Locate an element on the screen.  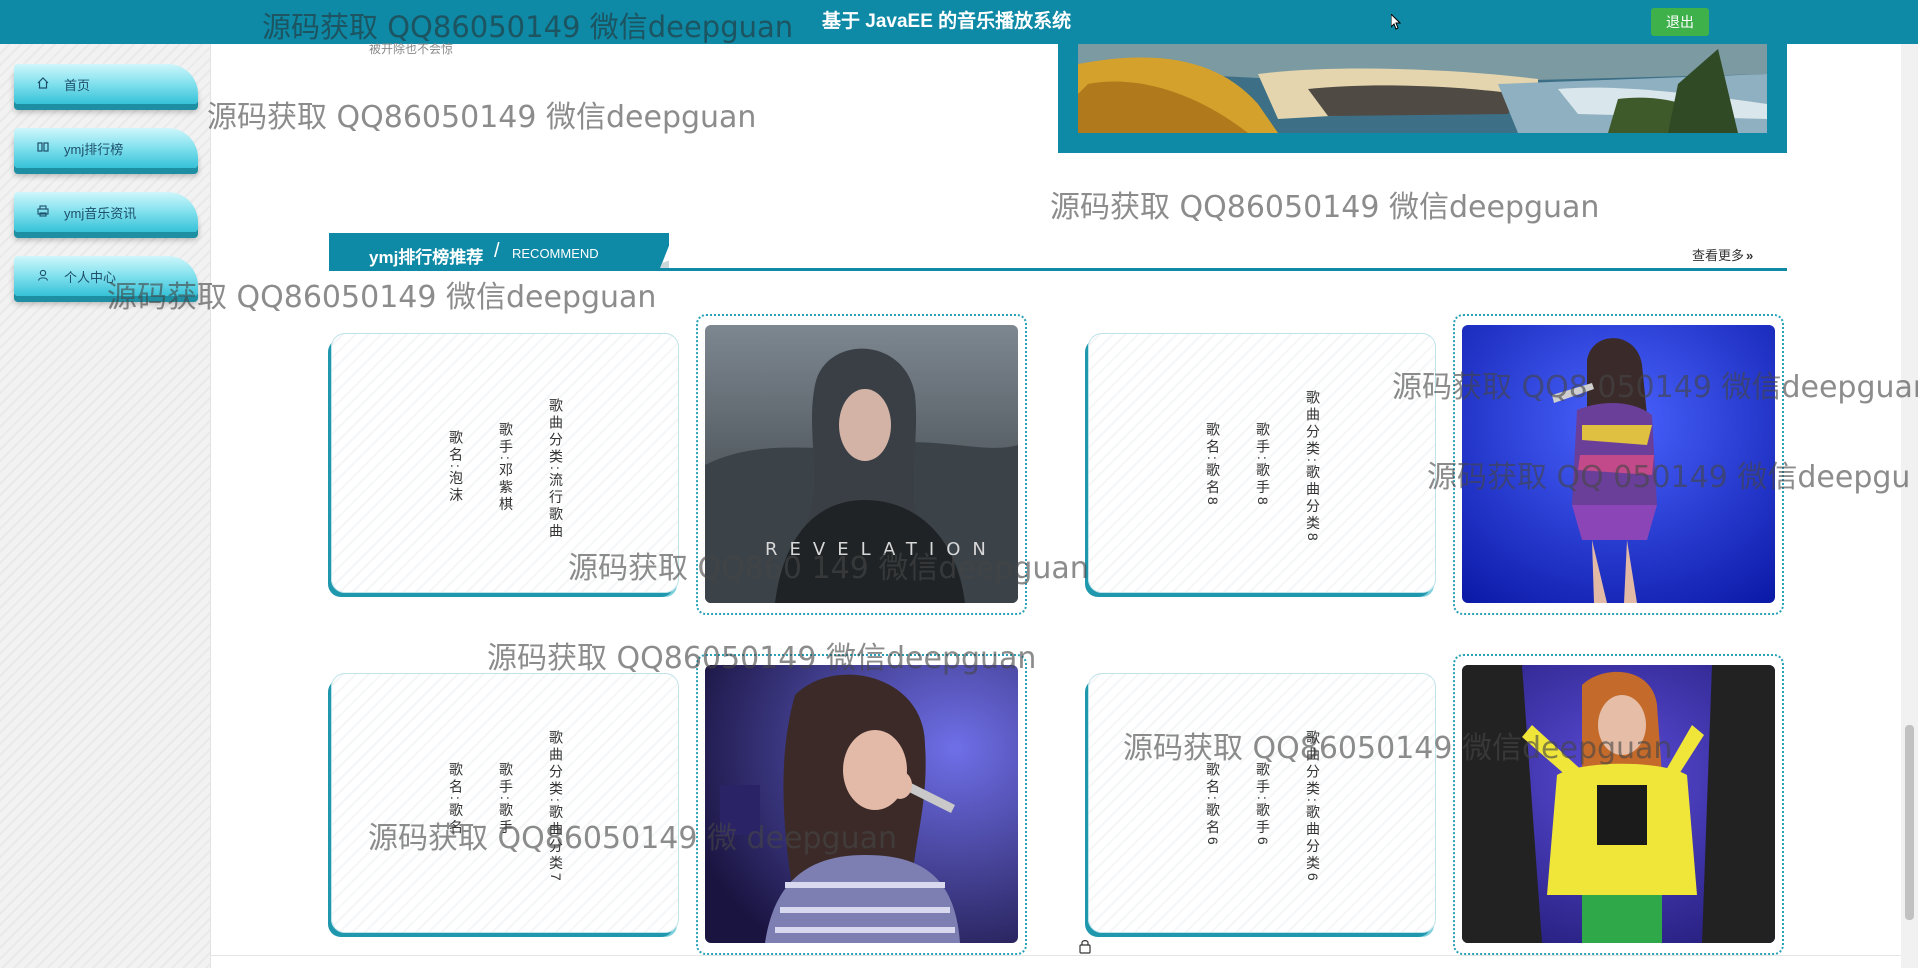
page-bottom-divider is located at coordinates (1056, 955).